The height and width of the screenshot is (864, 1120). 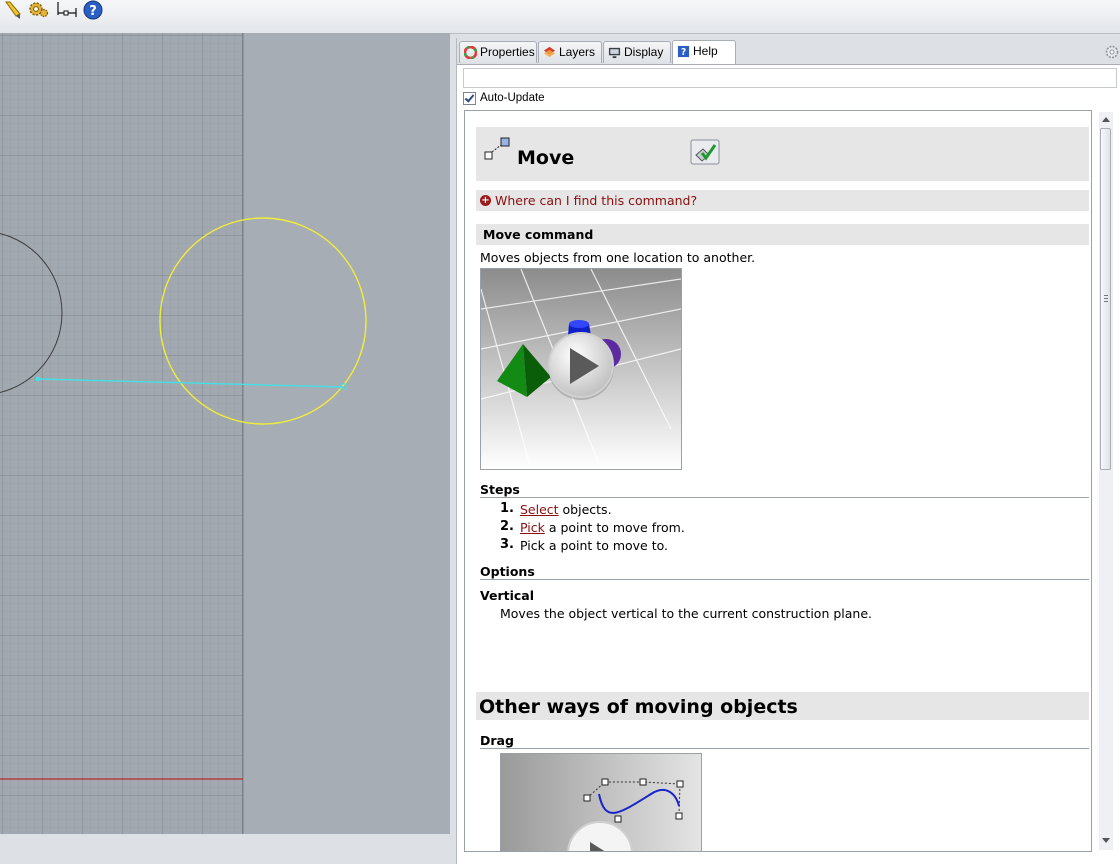 I want to click on step-2-number: 2., so click(x=507, y=526).